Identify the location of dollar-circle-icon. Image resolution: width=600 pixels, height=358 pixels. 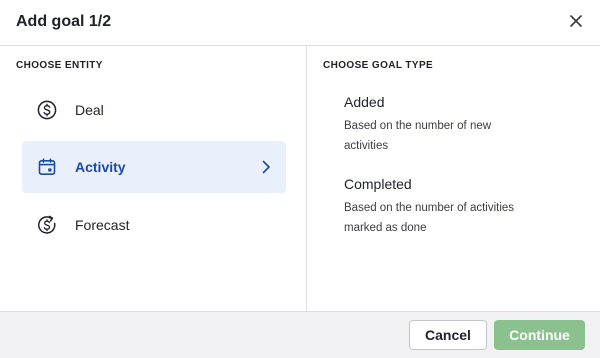
(47, 110).